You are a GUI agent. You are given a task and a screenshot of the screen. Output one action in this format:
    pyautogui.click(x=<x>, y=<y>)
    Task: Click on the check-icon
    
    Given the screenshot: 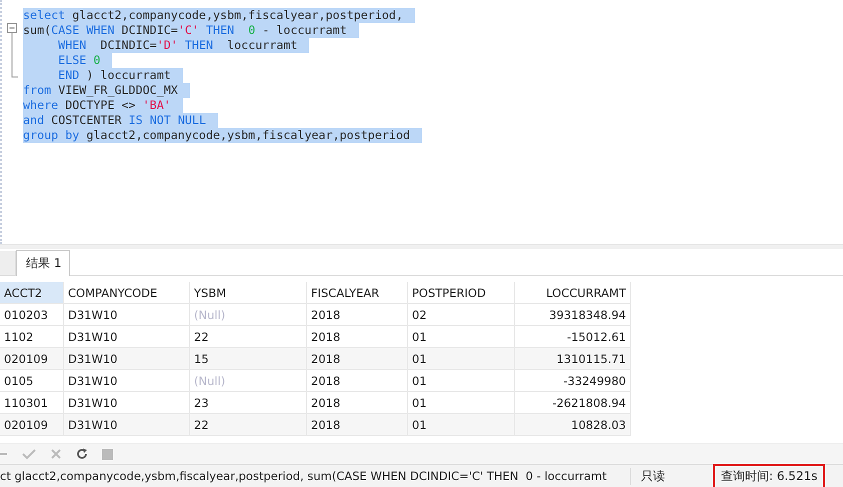 What is the action you would take?
    pyautogui.click(x=29, y=454)
    